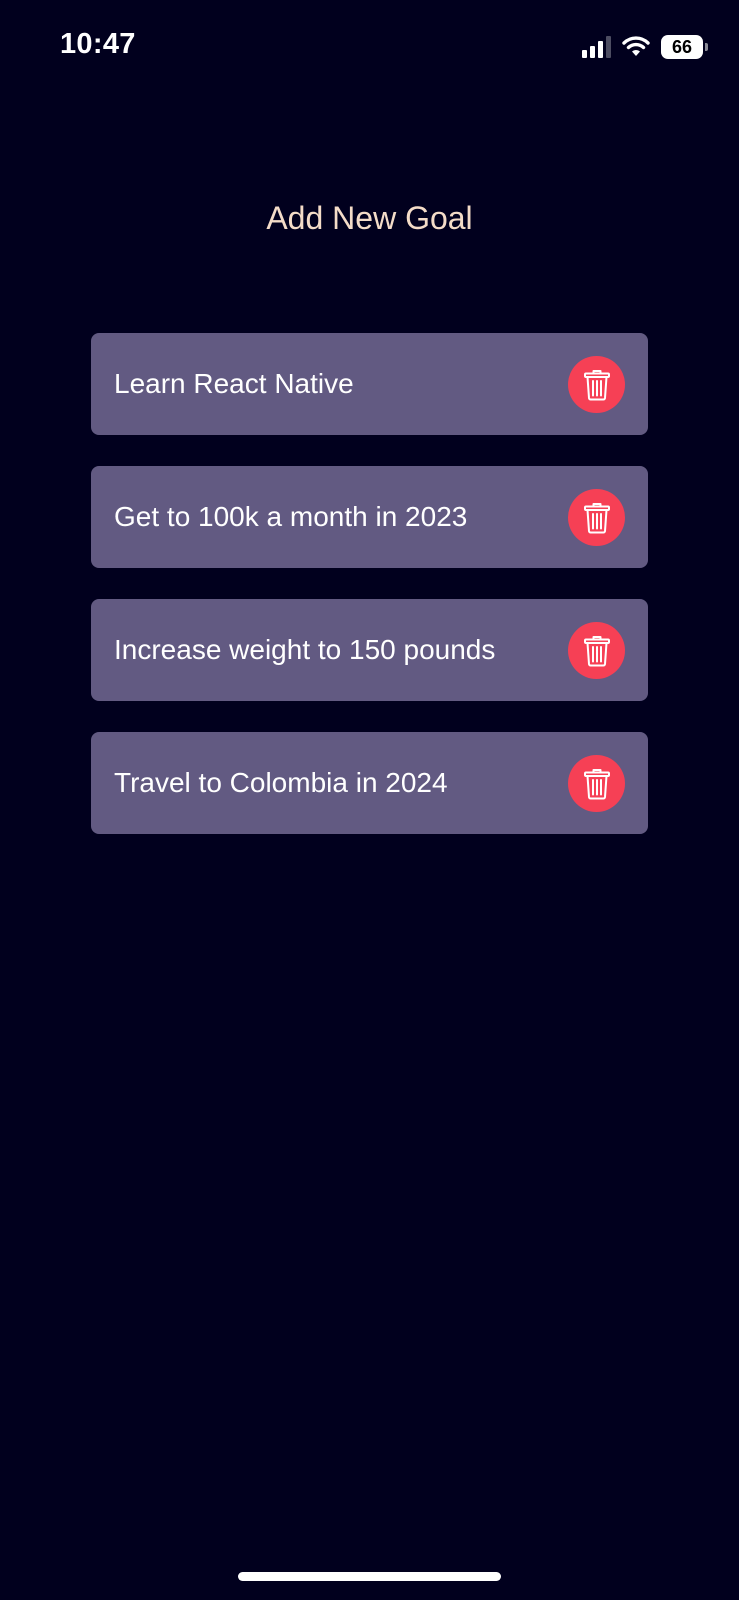 Image resolution: width=739 pixels, height=1600 pixels. Describe the element at coordinates (305, 649) in the screenshot. I see `goal-text: Increase weight to 150 pounds` at that location.